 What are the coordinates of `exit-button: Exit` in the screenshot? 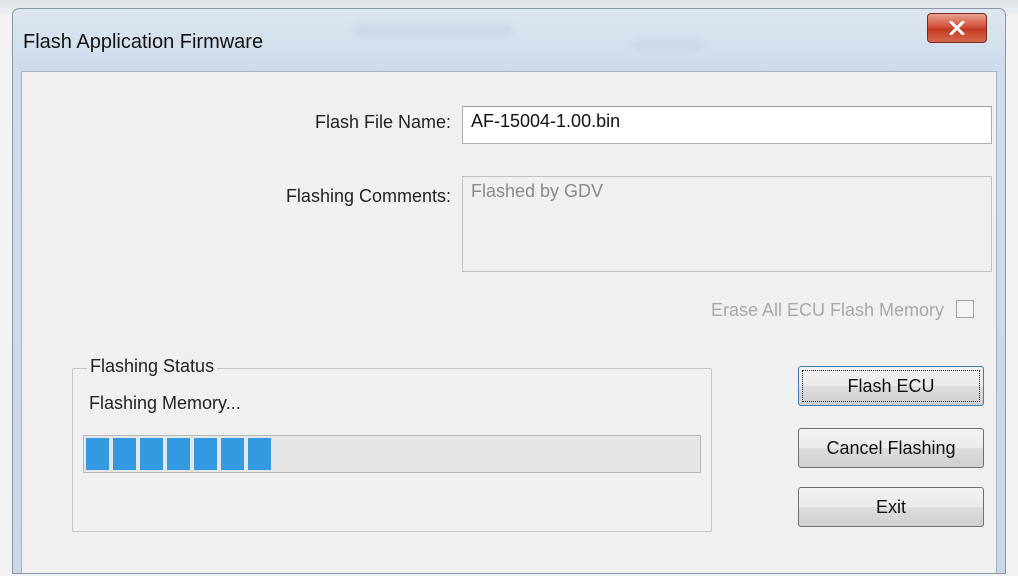 It's located at (891, 507).